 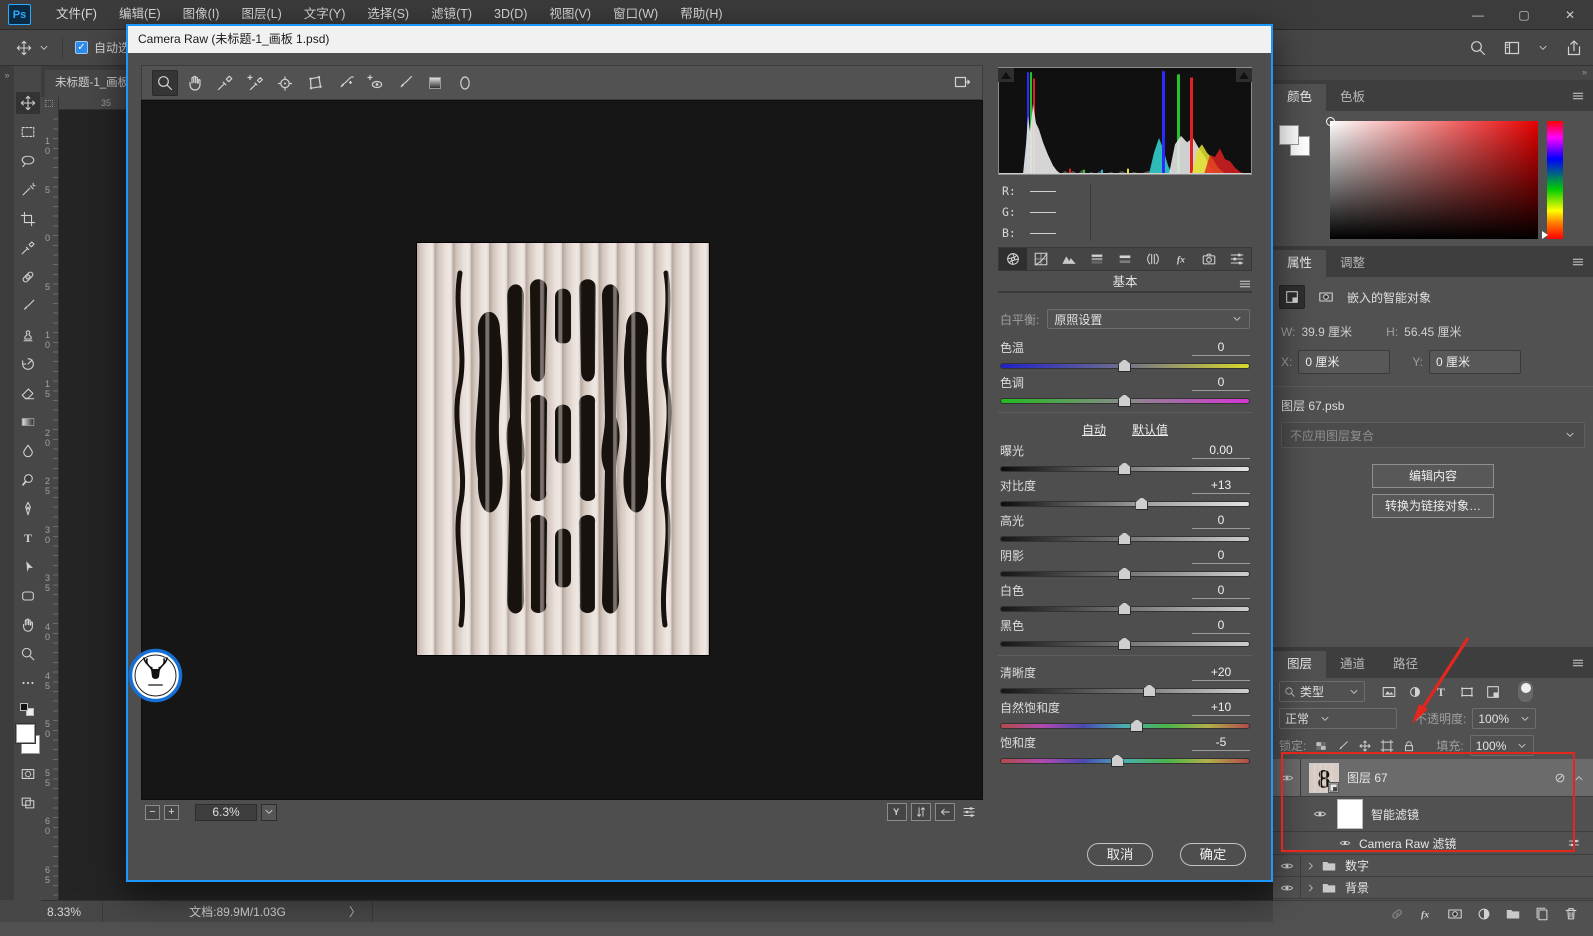 What do you see at coordinates (1344, 362) in the screenshot?
I see `x-position-field: 0 厘米` at bounding box center [1344, 362].